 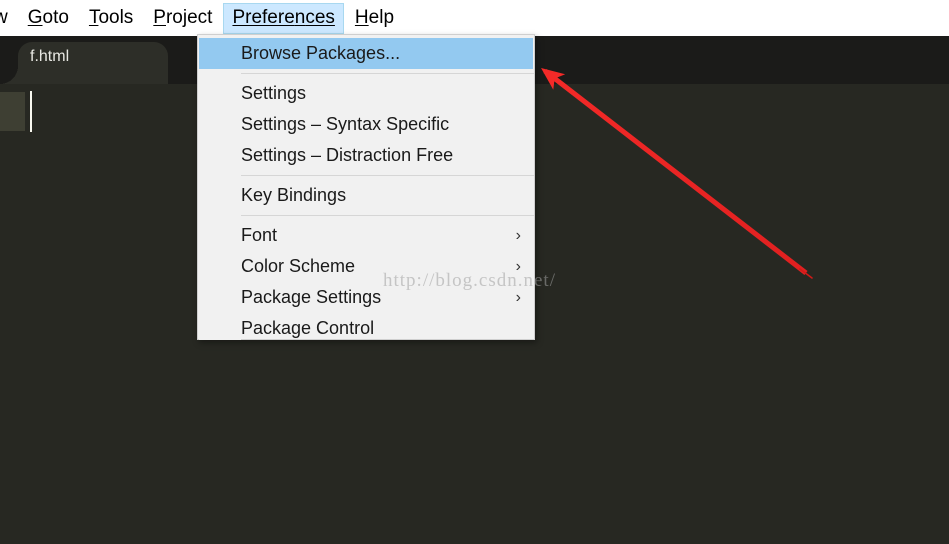 What do you see at coordinates (31, 111) in the screenshot?
I see `text-caret` at bounding box center [31, 111].